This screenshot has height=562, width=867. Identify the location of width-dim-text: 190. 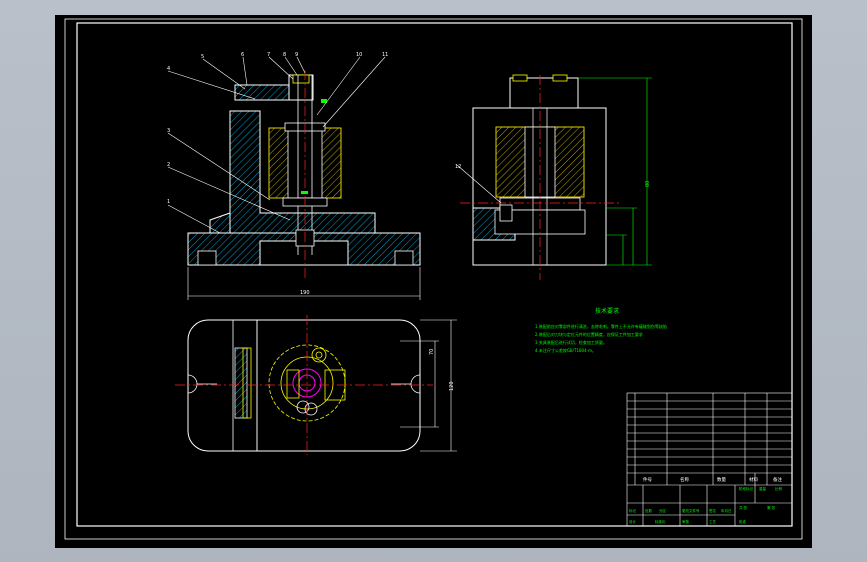
(305, 293).